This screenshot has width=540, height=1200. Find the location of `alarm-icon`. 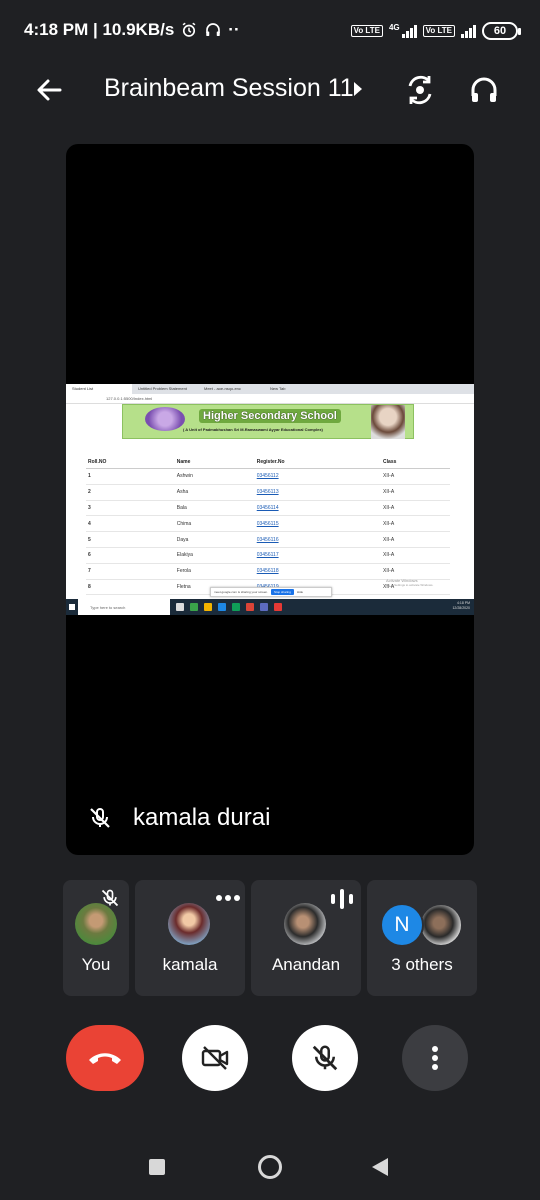

alarm-icon is located at coordinates (189, 29).